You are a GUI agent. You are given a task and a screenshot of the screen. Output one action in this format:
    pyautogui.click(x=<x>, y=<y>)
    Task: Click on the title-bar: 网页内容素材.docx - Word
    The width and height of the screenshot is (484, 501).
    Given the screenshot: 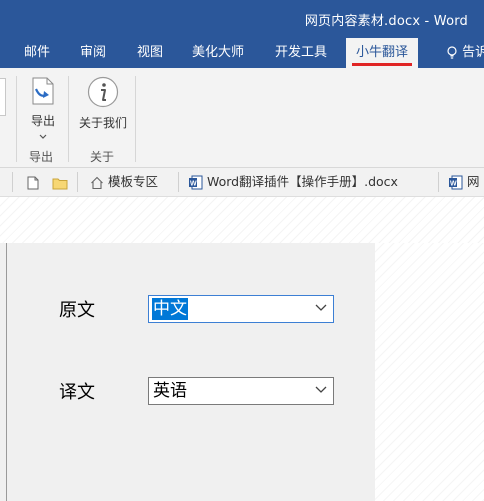 What is the action you would take?
    pyautogui.click(x=242, y=19)
    